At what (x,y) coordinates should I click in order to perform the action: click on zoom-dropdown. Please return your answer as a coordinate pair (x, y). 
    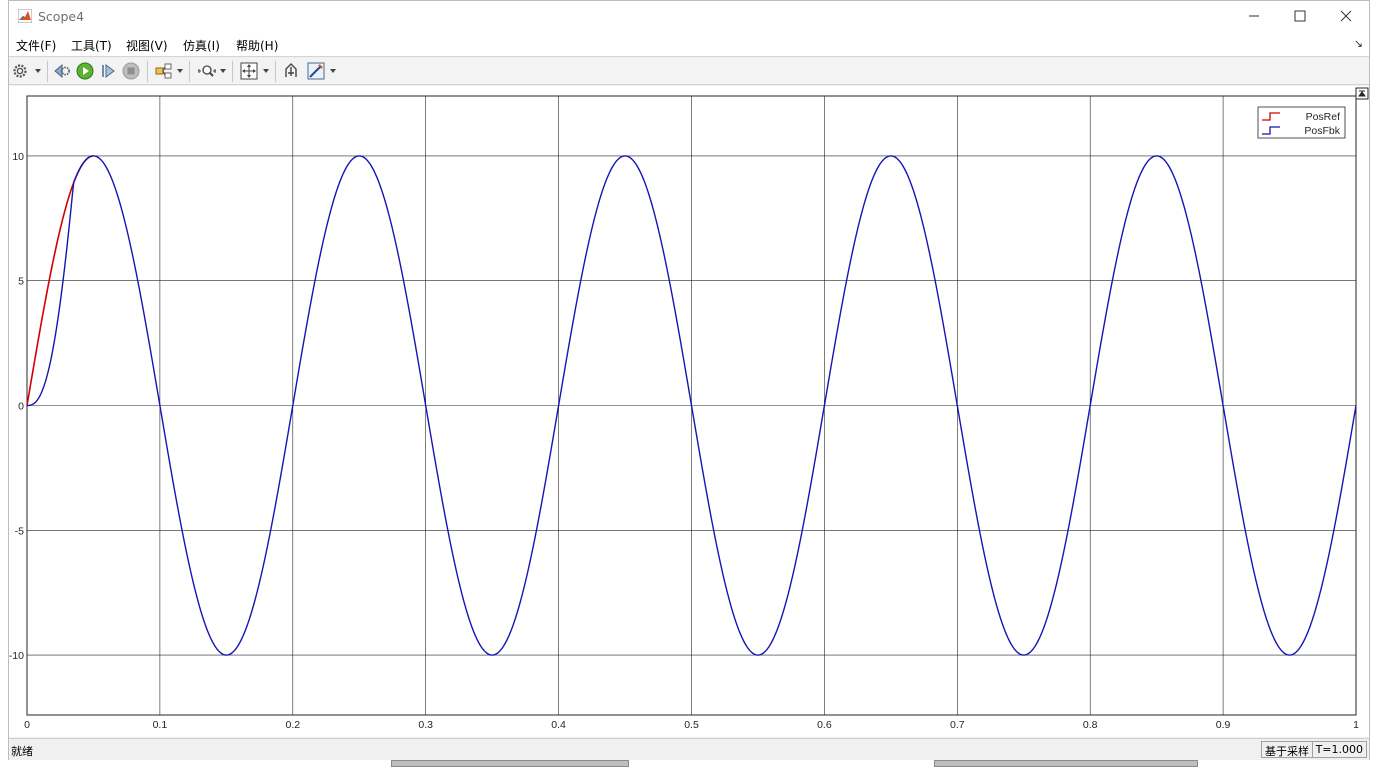
    Looking at the image, I should click on (223, 71).